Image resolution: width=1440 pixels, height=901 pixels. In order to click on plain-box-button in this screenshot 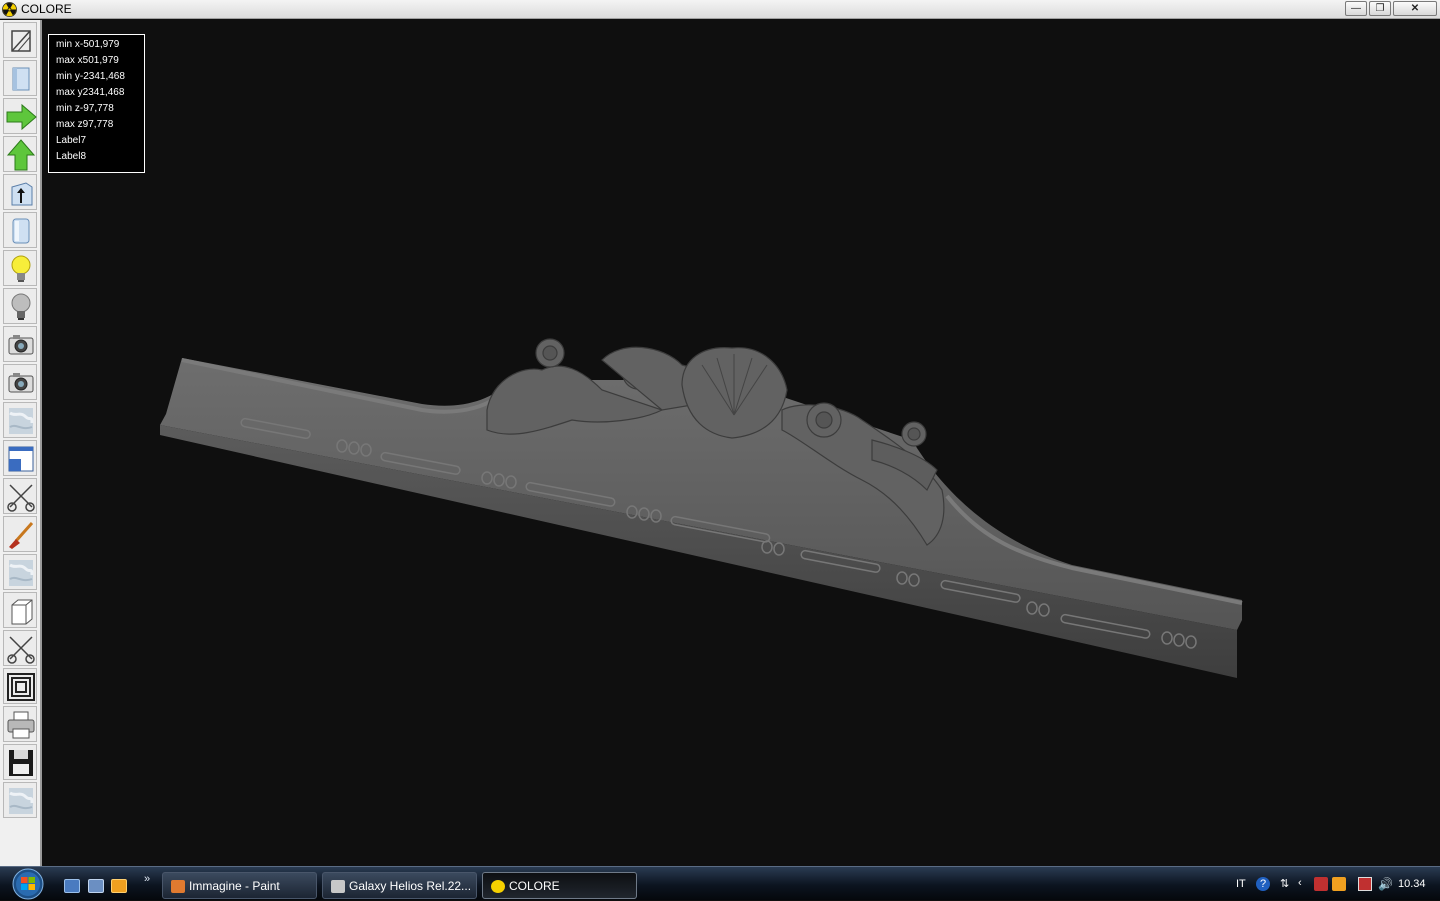, I will do `click(20, 610)`.